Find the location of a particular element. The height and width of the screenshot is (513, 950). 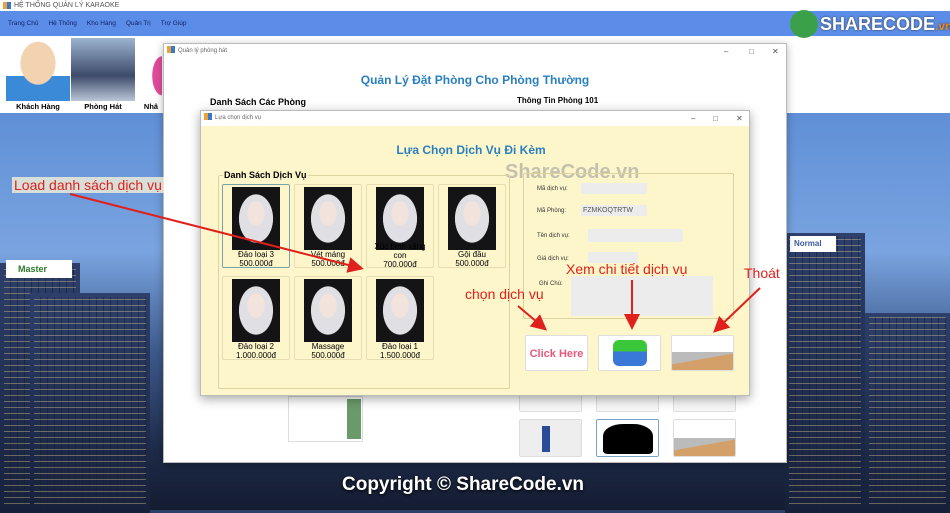

annotation-exit: Thoát is located at coordinates (762, 273).